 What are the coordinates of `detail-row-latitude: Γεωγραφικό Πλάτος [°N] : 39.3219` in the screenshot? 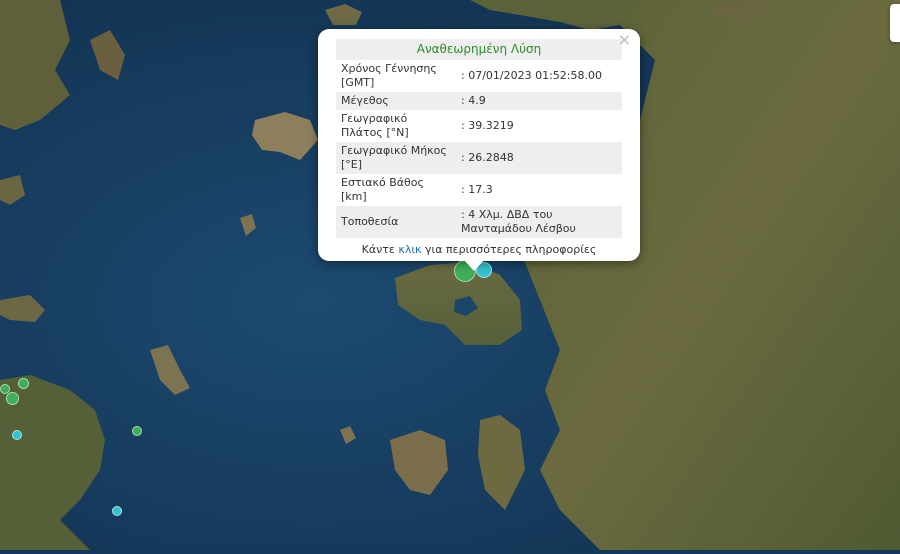 It's located at (479, 126).